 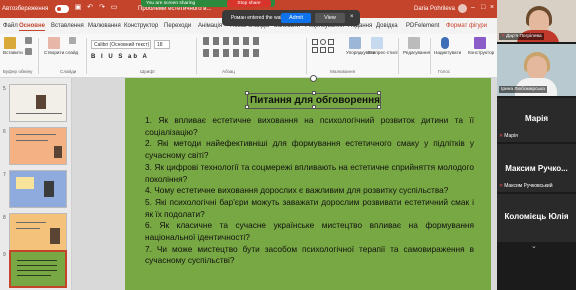 I want to click on cut-button, so click(x=28, y=41).